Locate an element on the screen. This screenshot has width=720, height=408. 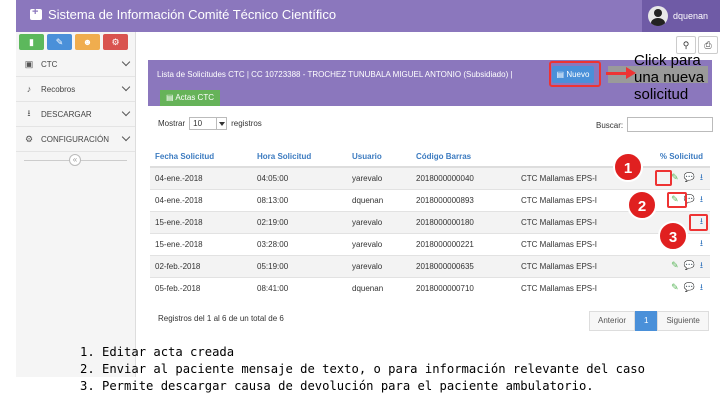
table-cell: 2018000000221 is located at coordinates (463, 243).